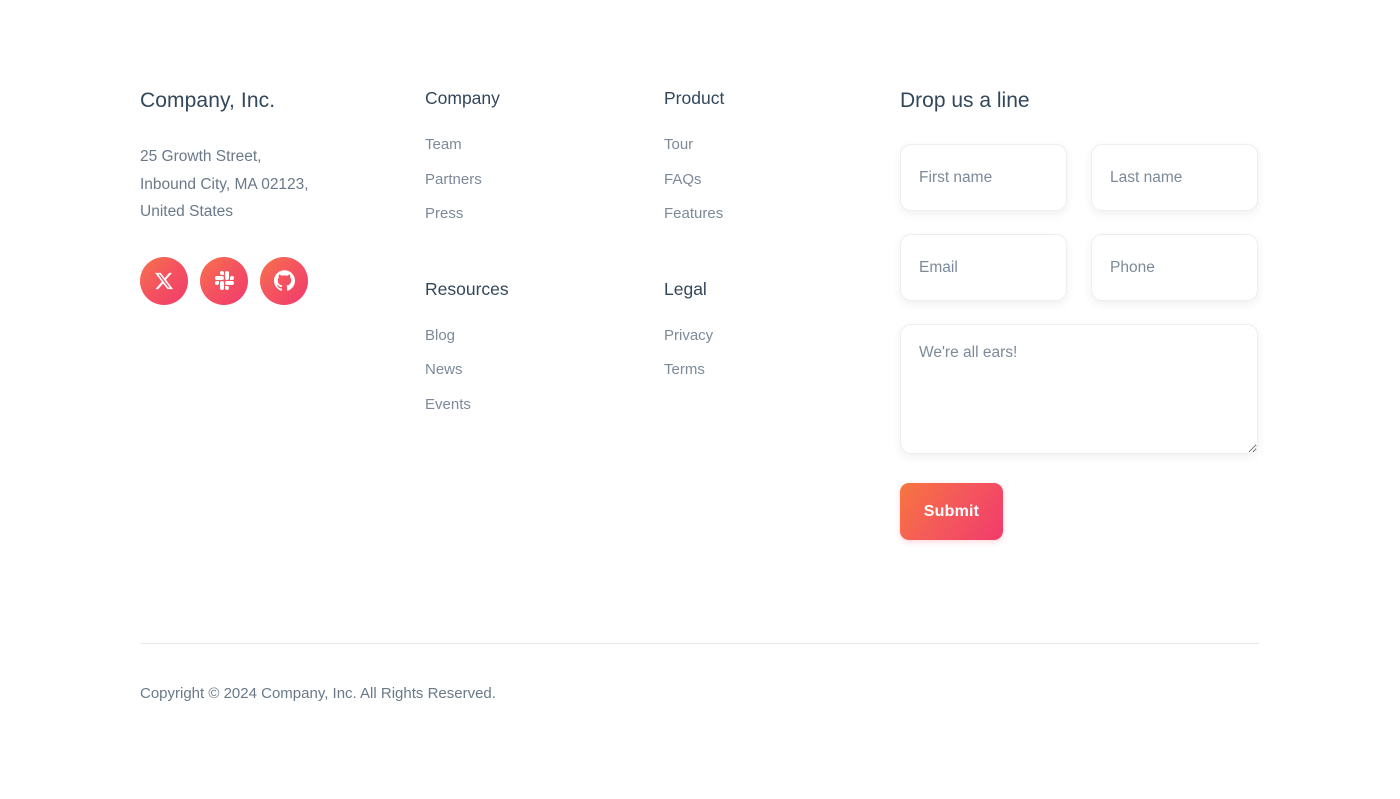  I want to click on nav-heading-legal: Legal, so click(685, 288).